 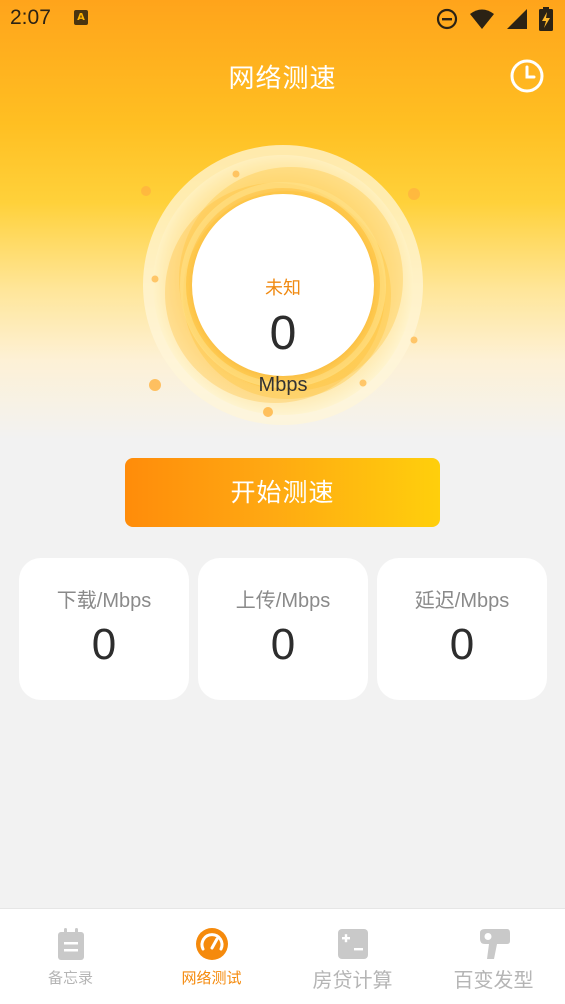 I want to click on download-value: 0, so click(x=104, y=644).